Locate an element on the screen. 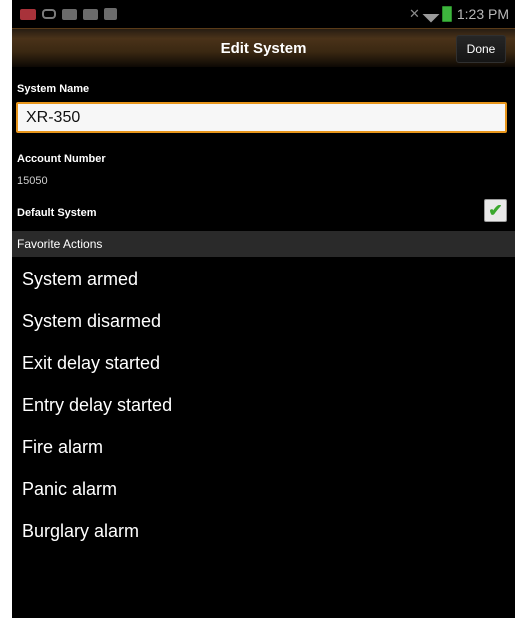 This screenshot has width=516, height=618. status-clock: 1:23 PM is located at coordinates (482, 14).